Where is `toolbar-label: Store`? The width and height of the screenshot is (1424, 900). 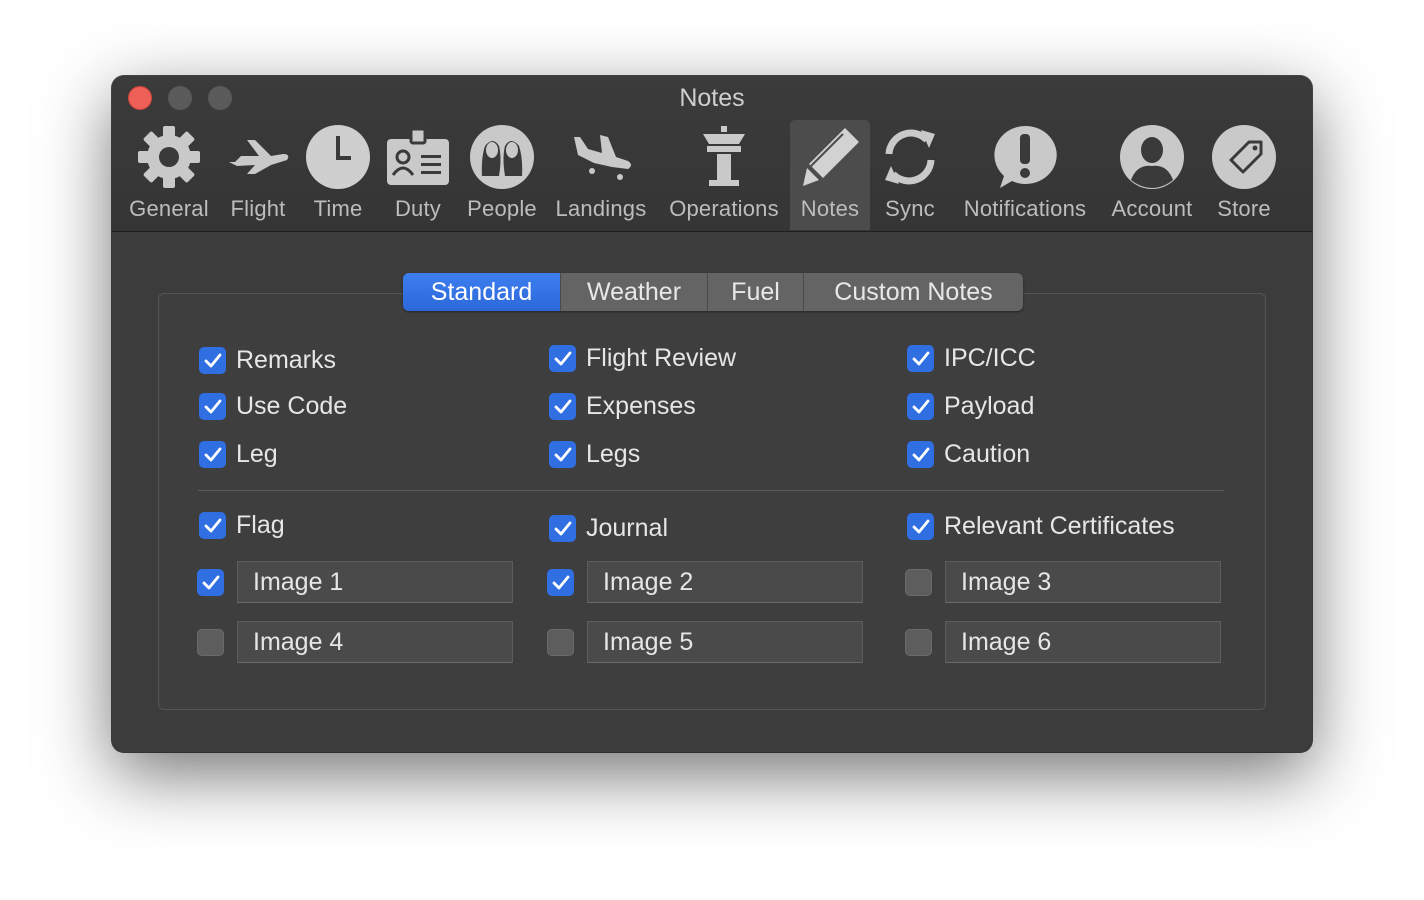 toolbar-label: Store is located at coordinates (1244, 208).